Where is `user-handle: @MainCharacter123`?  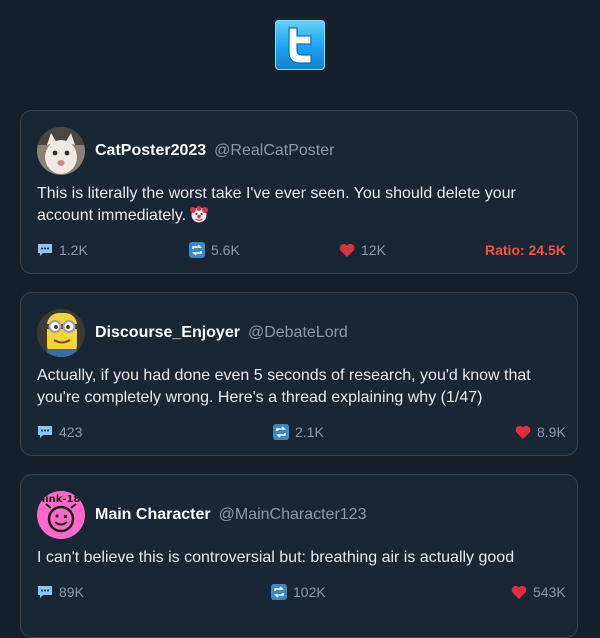 user-handle: @MainCharacter123 is located at coordinates (293, 514).